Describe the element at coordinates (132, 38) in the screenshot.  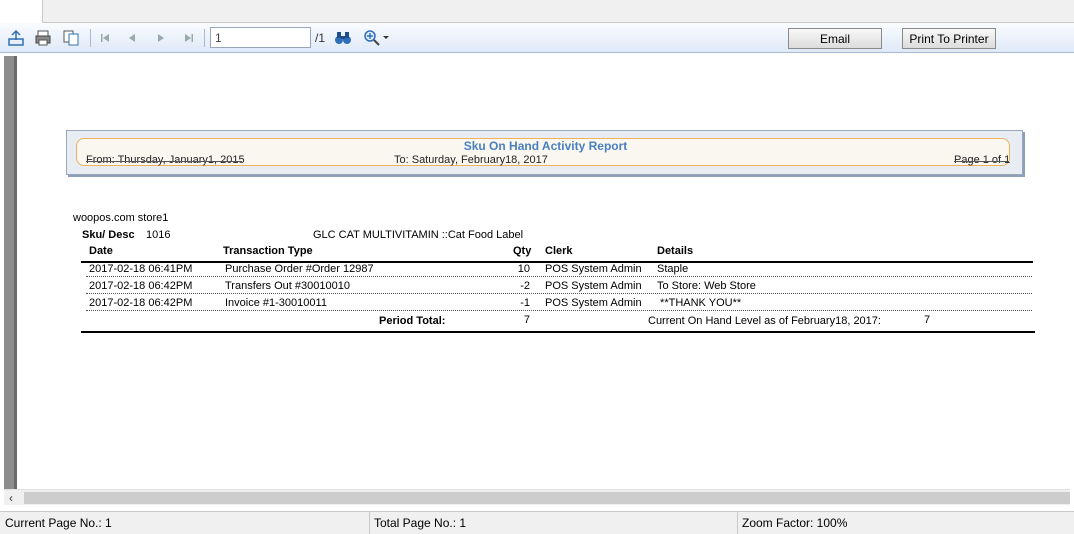
I see `previous-page-icon` at that location.